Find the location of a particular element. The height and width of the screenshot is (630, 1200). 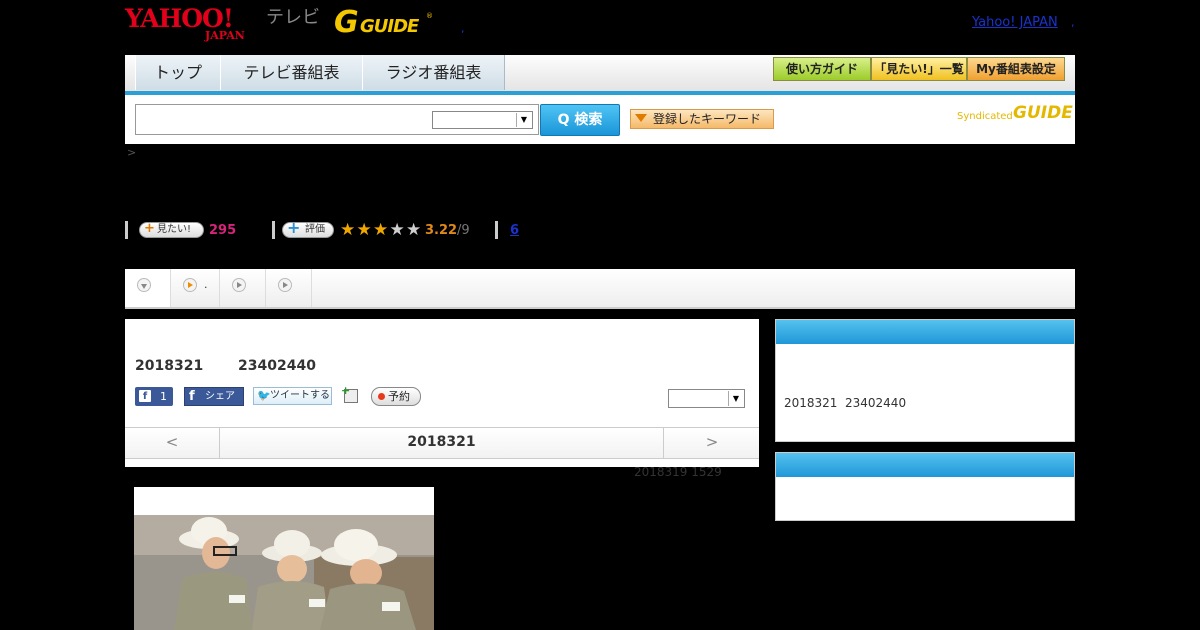

last-updated: 2018319 1529 is located at coordinates (678, 472).